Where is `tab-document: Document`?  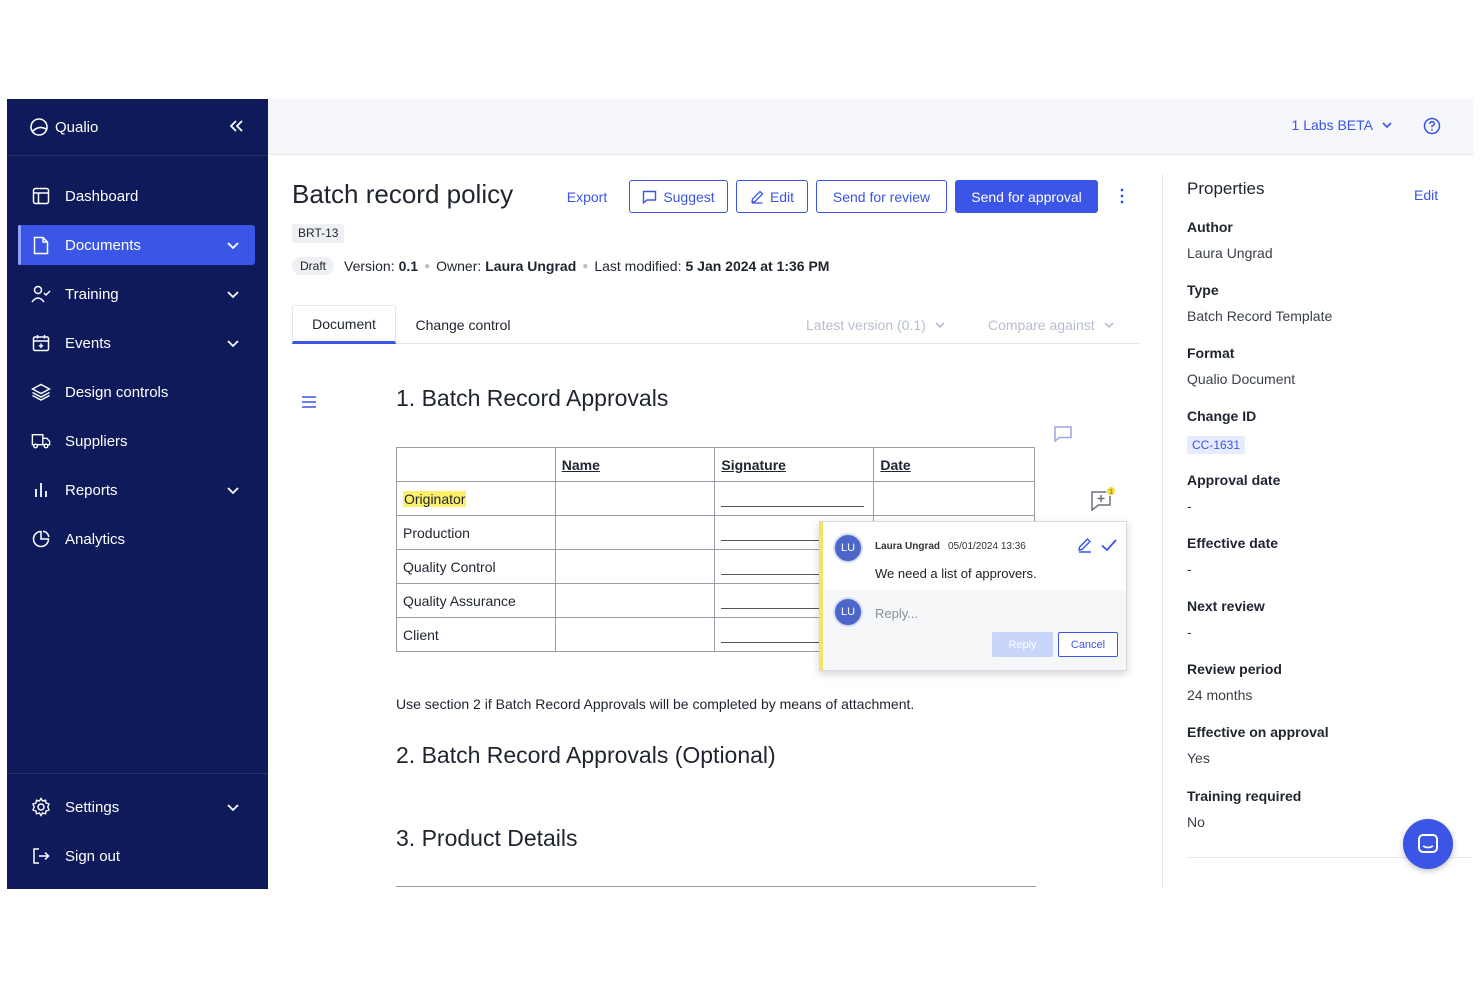
tab-document: Document is located at coordinates (344, 324).